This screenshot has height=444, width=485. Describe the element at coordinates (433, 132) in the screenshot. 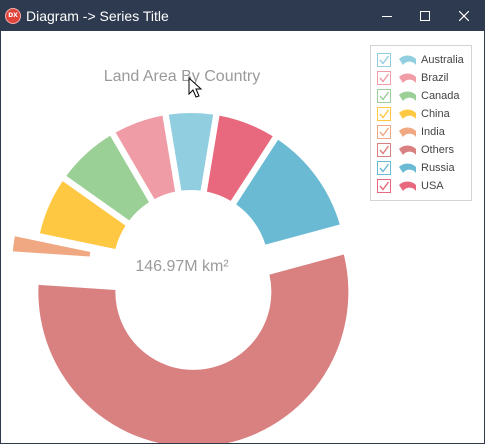

I see `legend-label: India` at that location.